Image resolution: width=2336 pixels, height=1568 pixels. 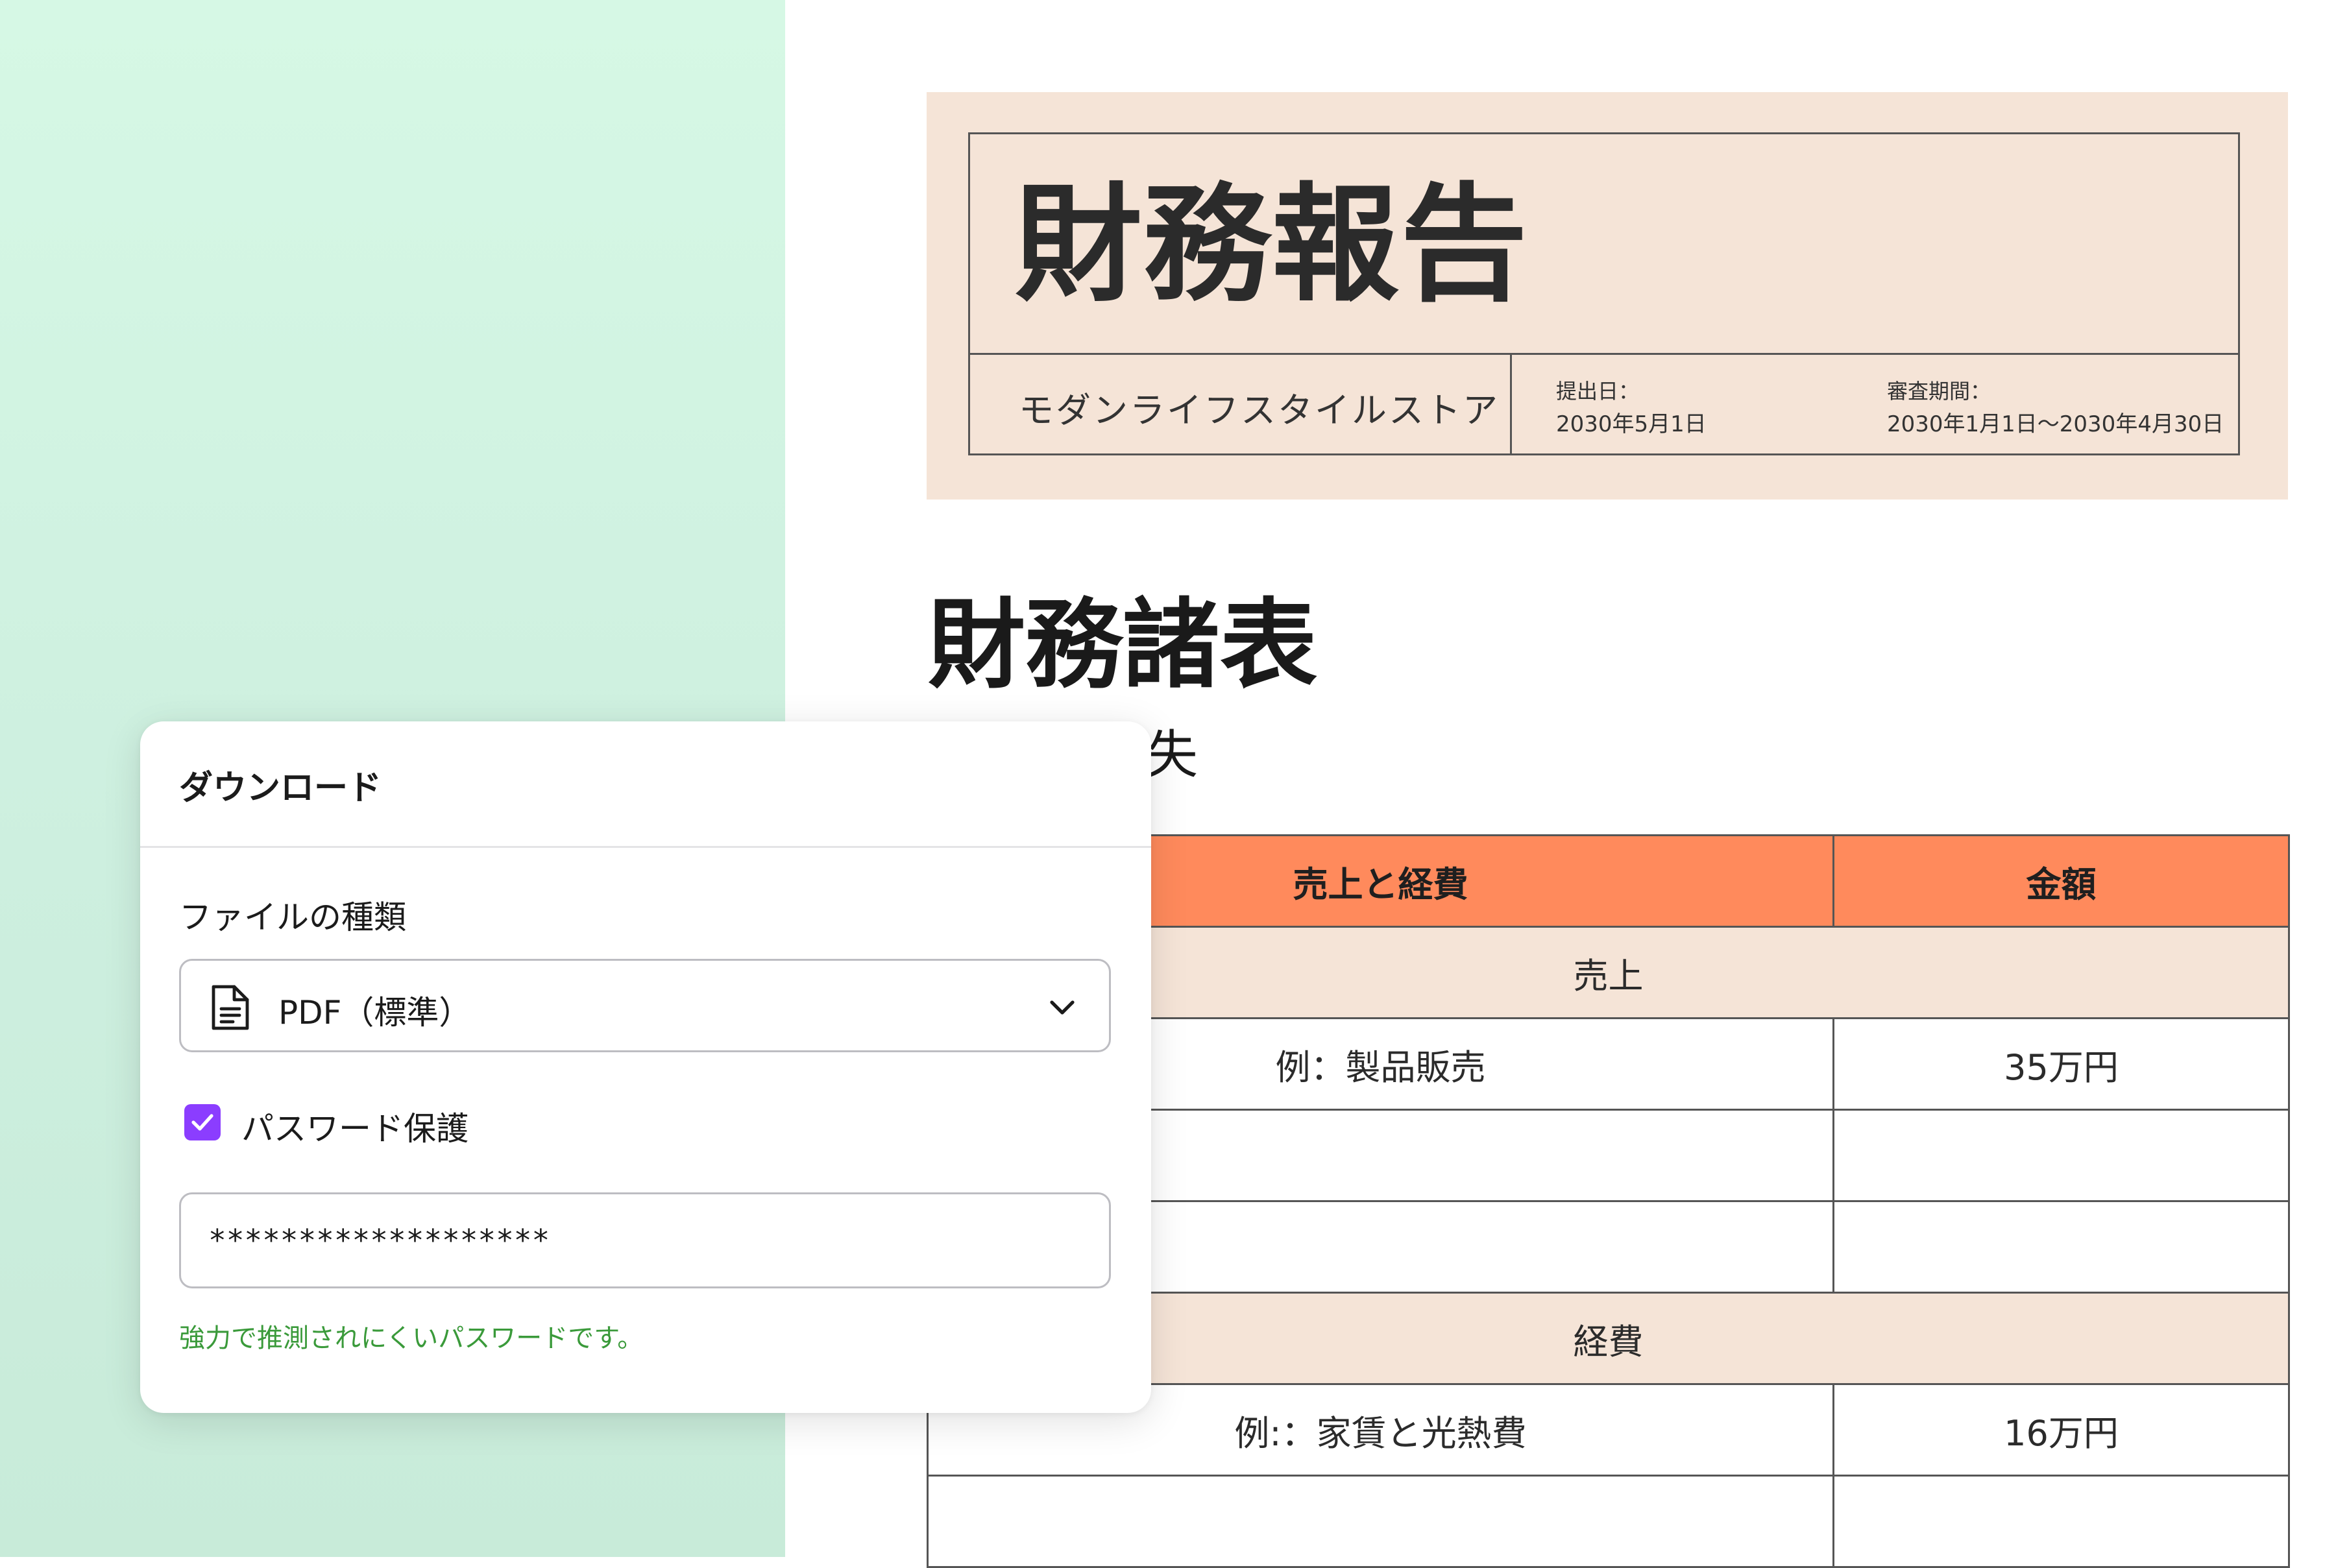 I want to click on dialog-divider, so click(x=645, y=847).